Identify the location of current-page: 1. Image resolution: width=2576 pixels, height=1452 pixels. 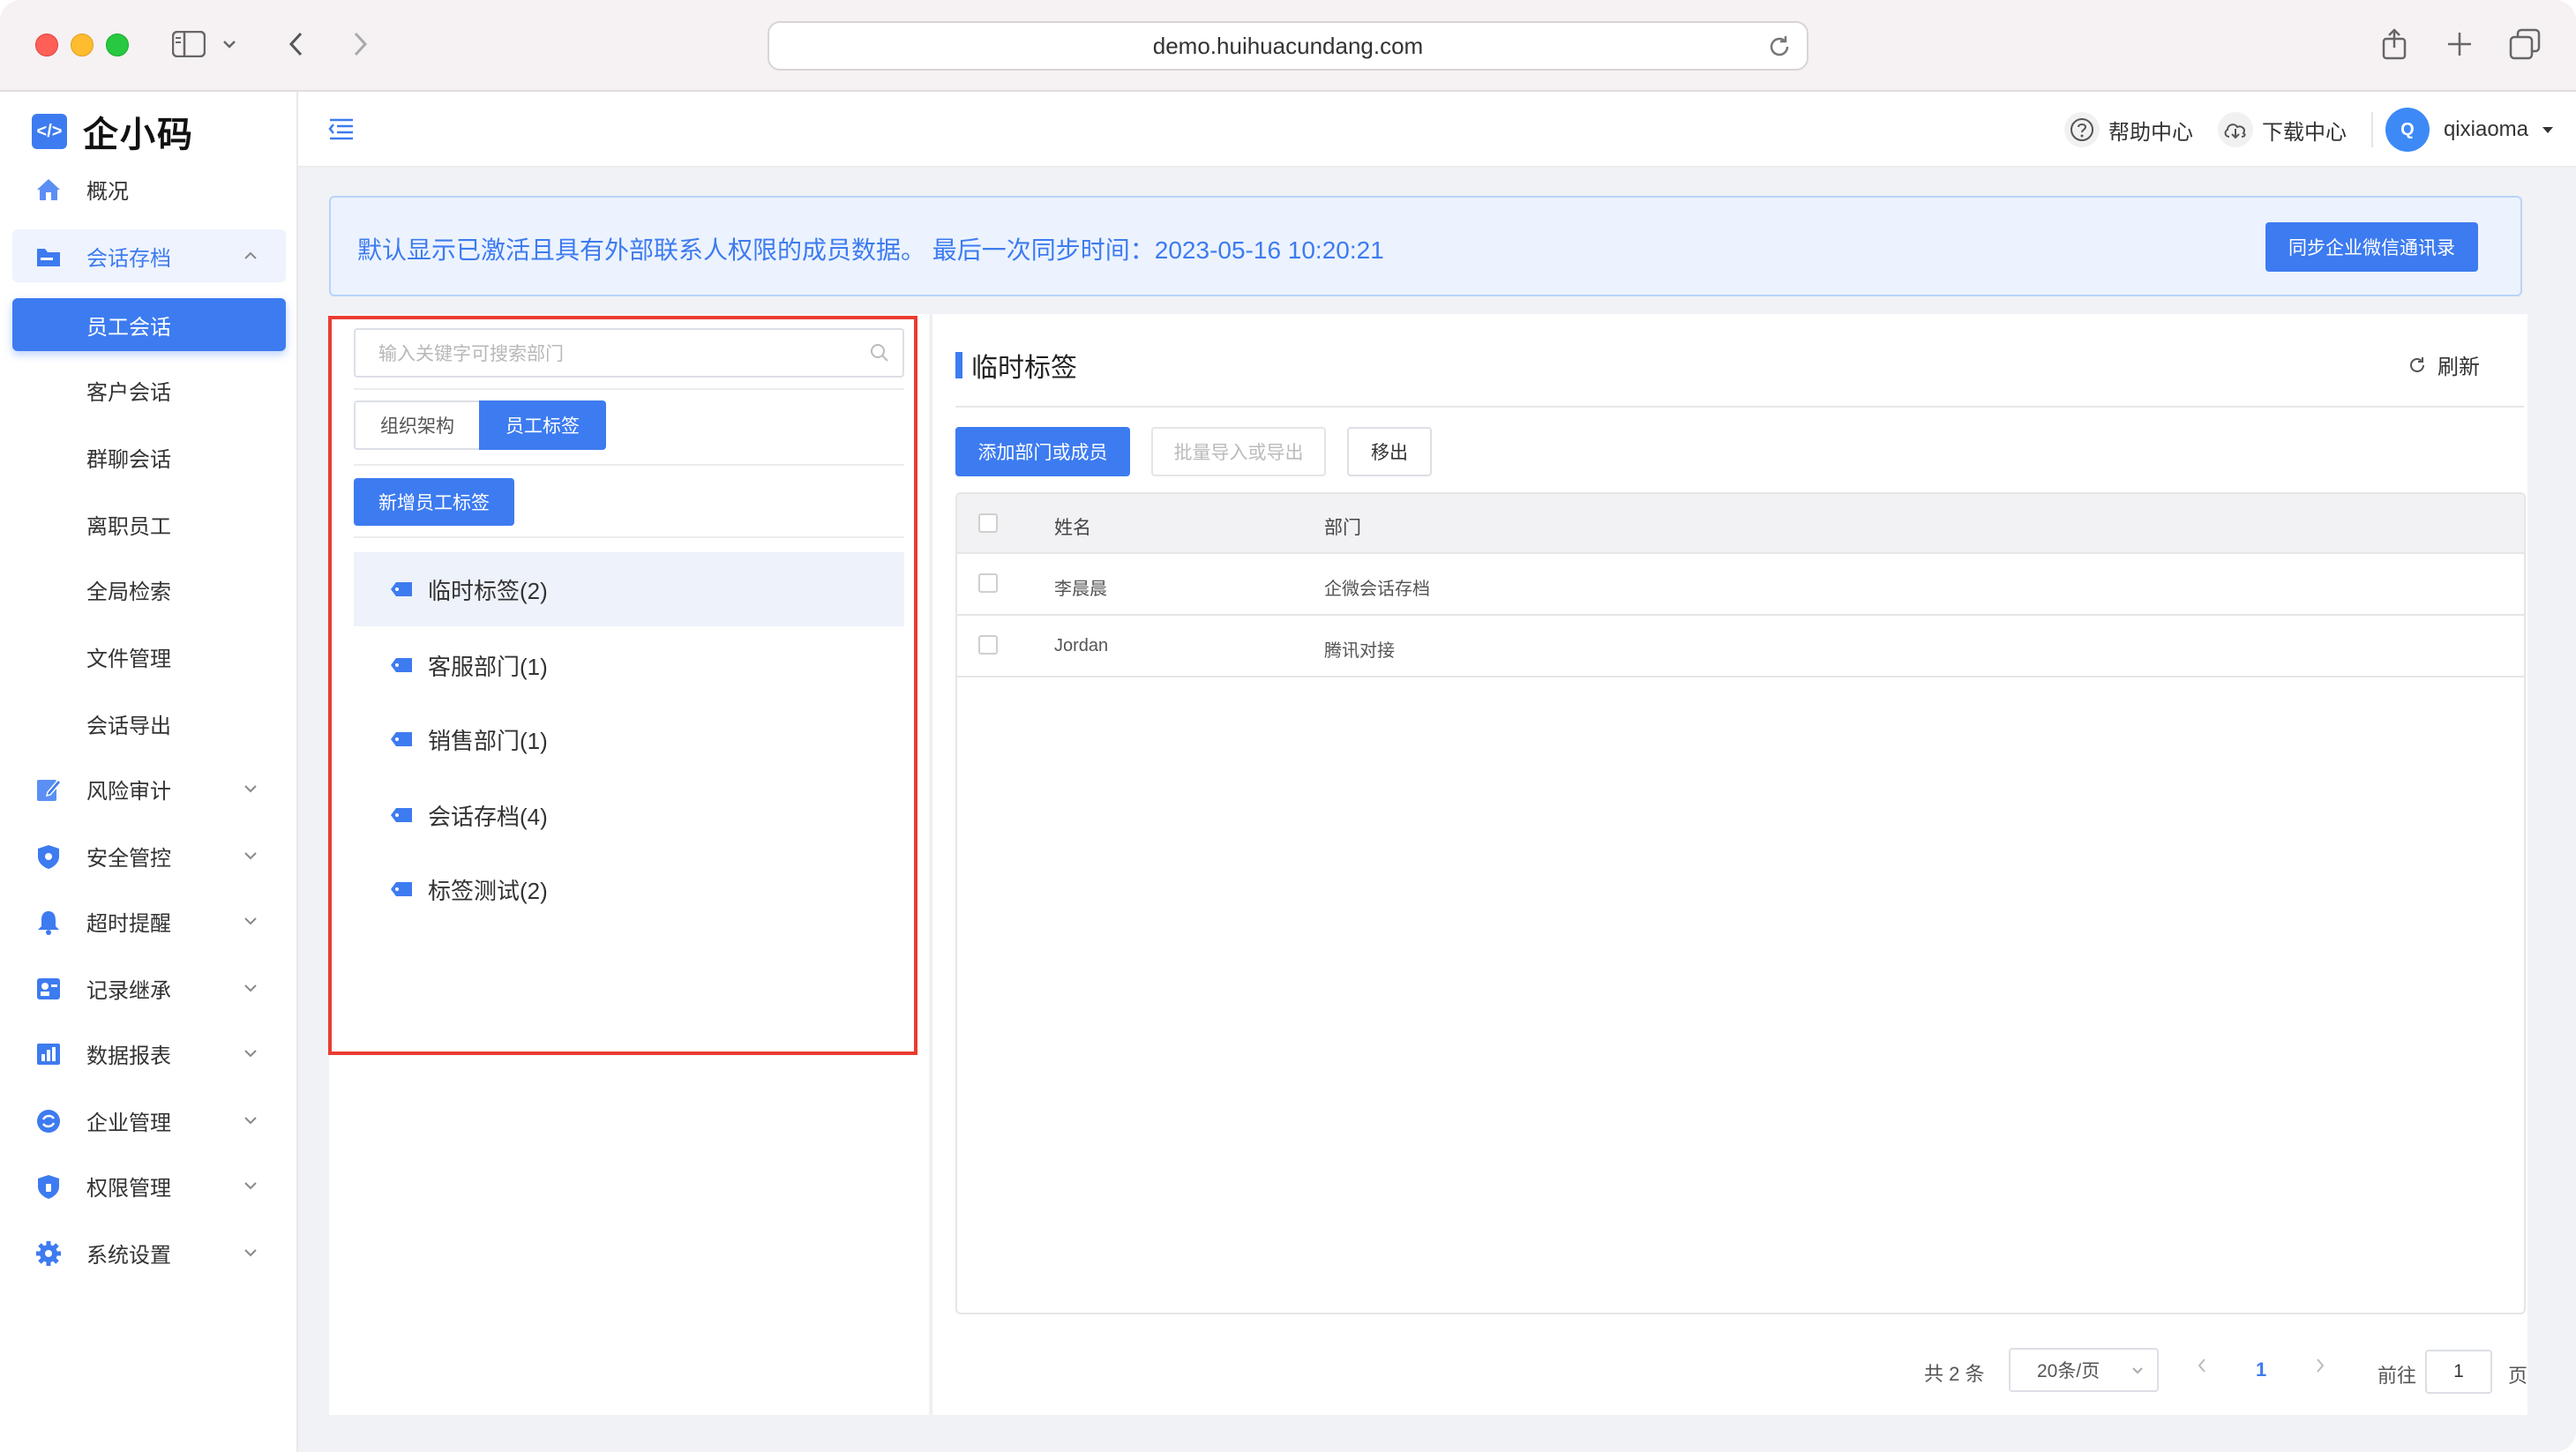
(2261, 1369).